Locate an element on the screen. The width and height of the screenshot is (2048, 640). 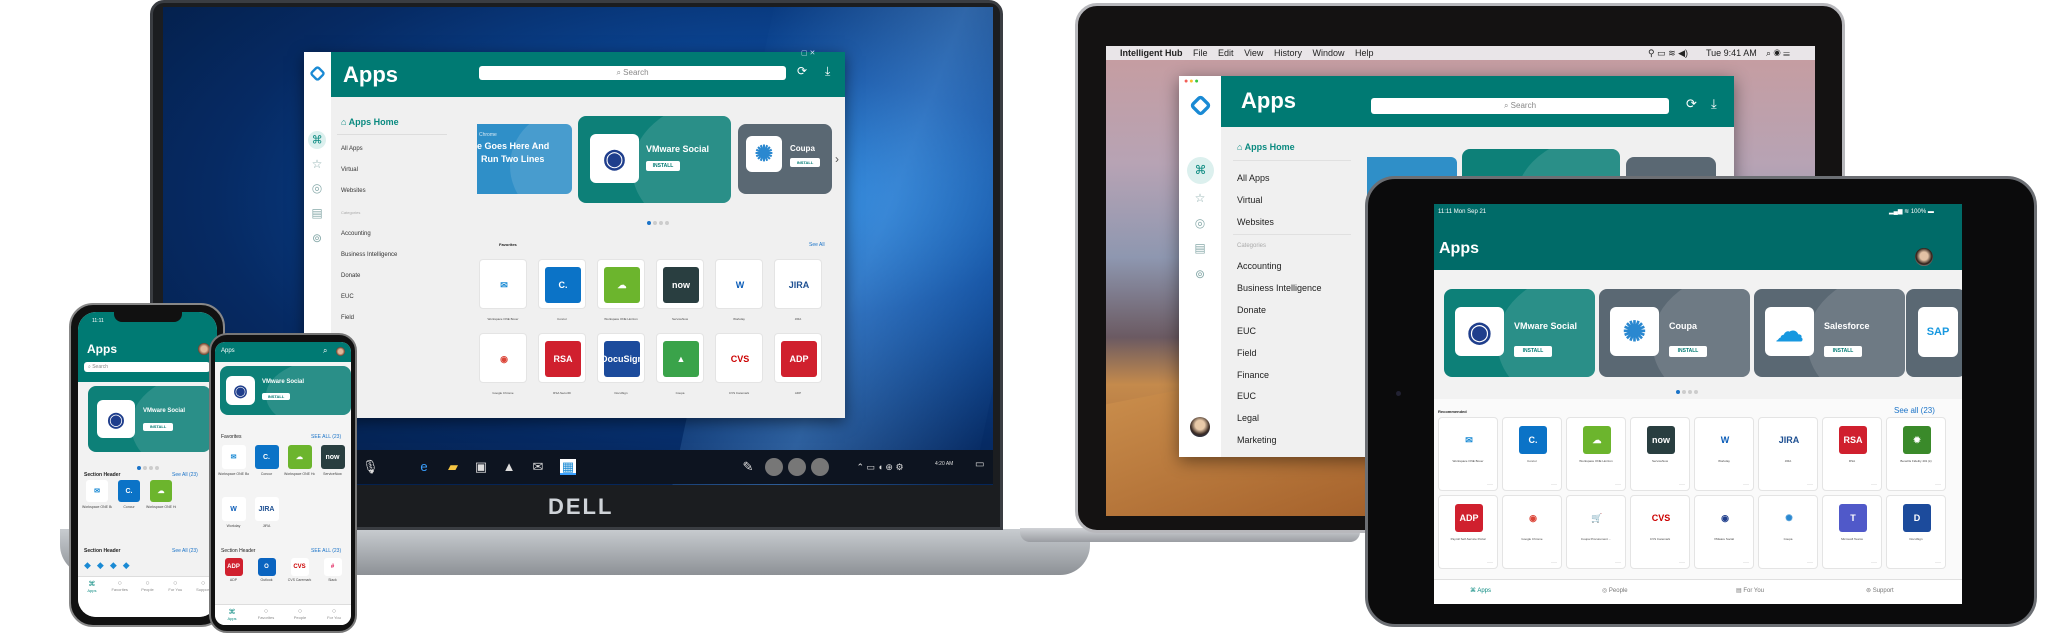
menu-help: Help is located at coordinates (1364, 53).